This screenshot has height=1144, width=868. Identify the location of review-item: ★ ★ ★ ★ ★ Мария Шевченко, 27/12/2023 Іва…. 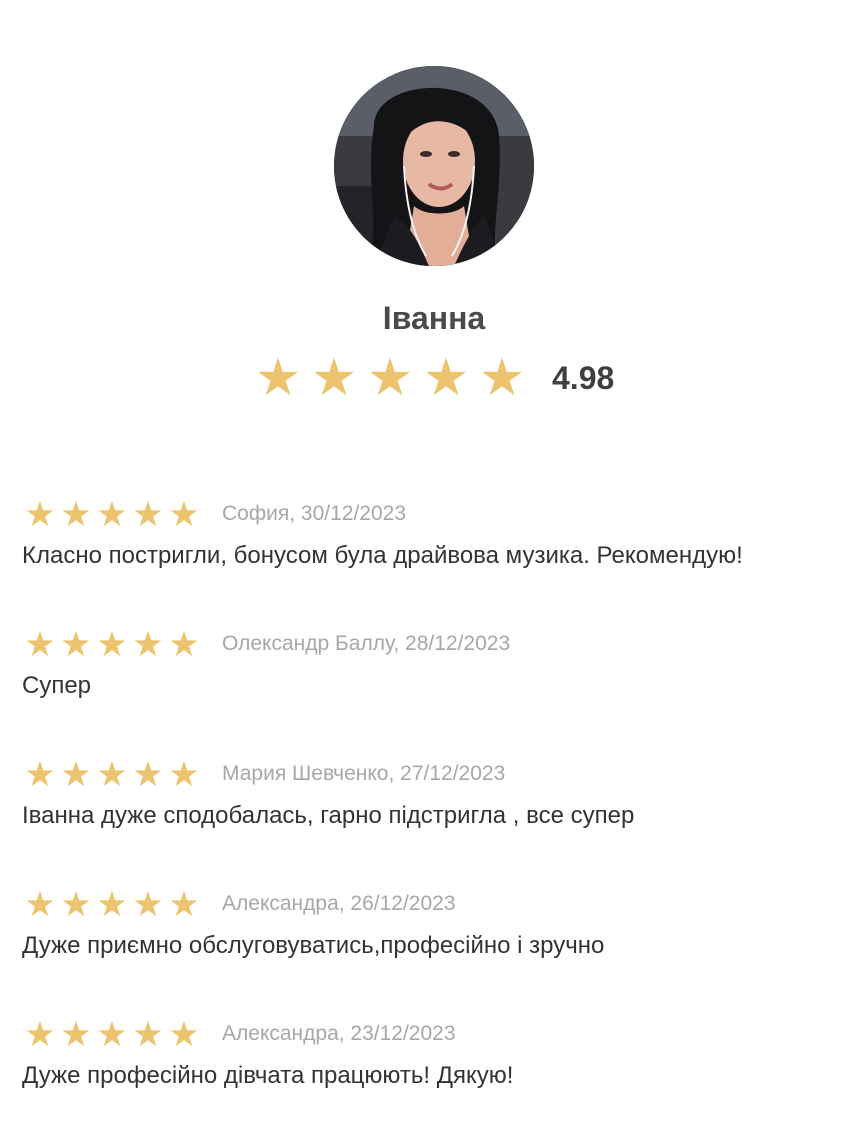
(437, 819).